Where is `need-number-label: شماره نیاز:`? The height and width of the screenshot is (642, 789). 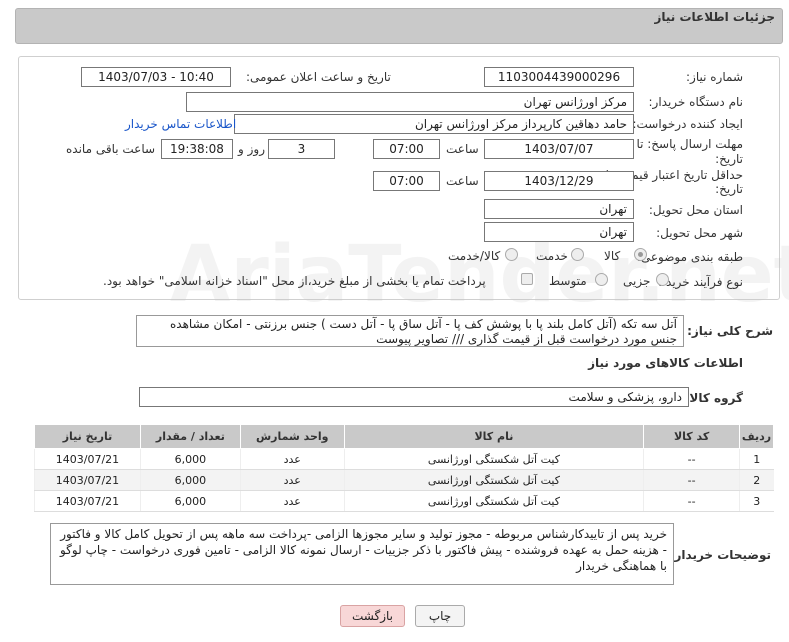 need-number-label: شماره نیاز: is located at coordinates (714, 77).